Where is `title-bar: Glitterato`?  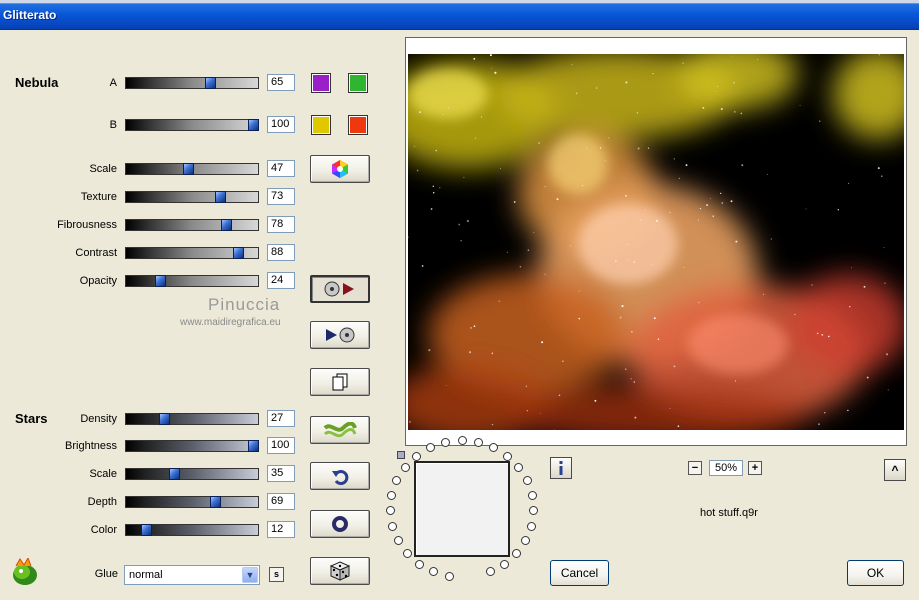
title-bar: Glitterato is located at coordinates (459, 15).